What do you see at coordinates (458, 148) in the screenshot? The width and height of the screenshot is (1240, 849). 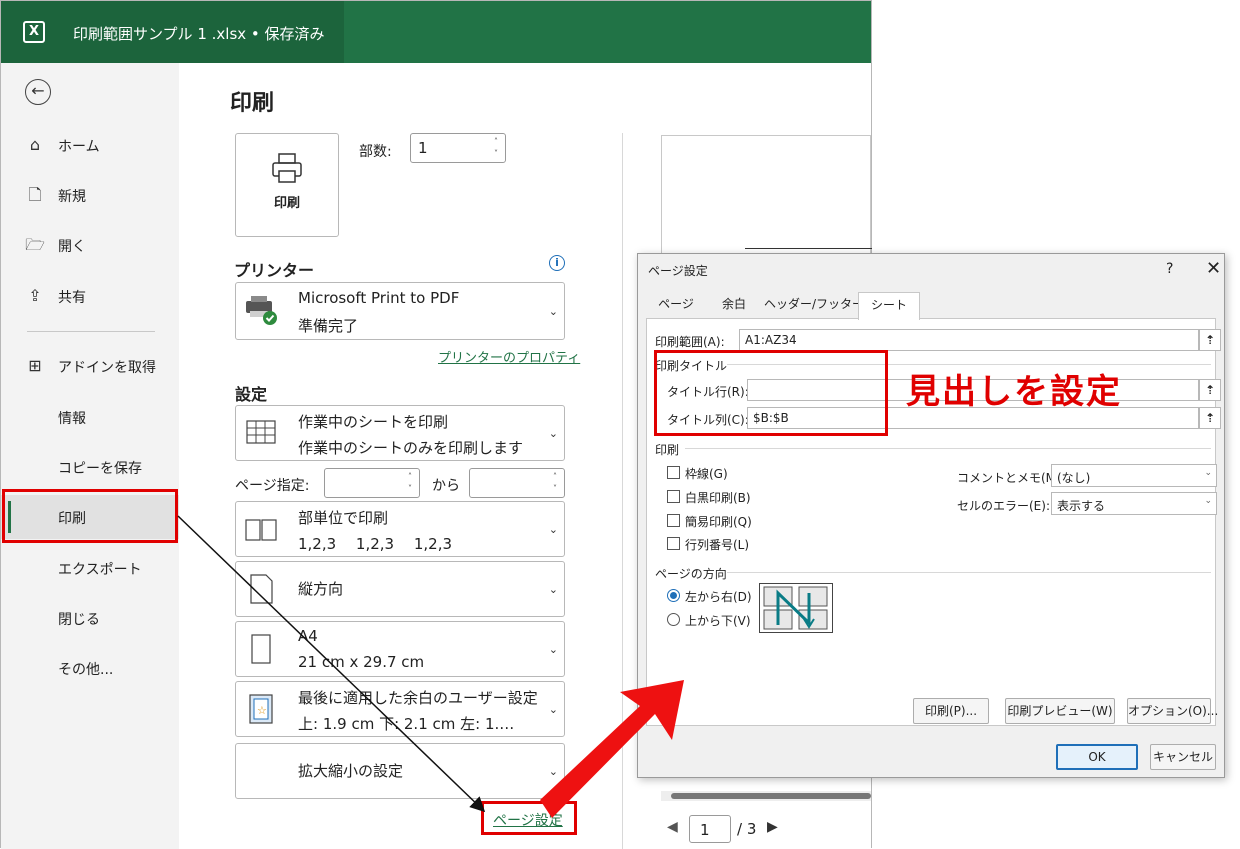 I see `copies-input: 1 ˄ ˅` at bounding box center [458, 148].